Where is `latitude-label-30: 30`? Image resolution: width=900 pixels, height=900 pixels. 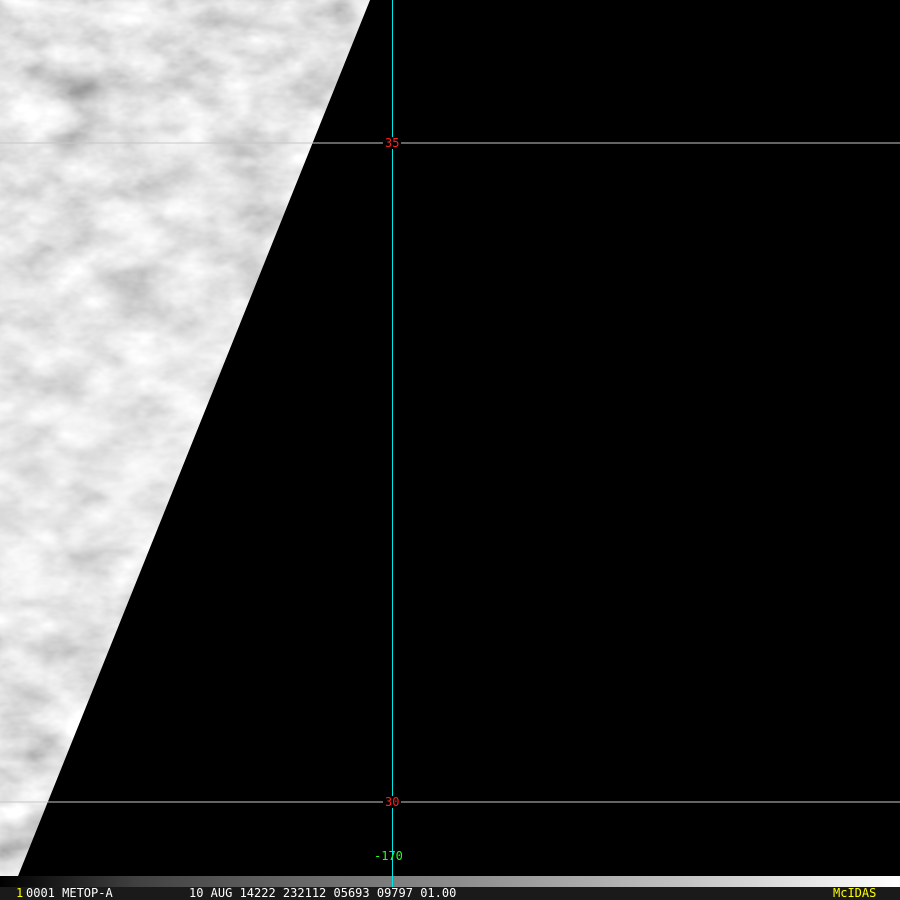 latitude-label-30: 30 is located at coordinates (392, 802).